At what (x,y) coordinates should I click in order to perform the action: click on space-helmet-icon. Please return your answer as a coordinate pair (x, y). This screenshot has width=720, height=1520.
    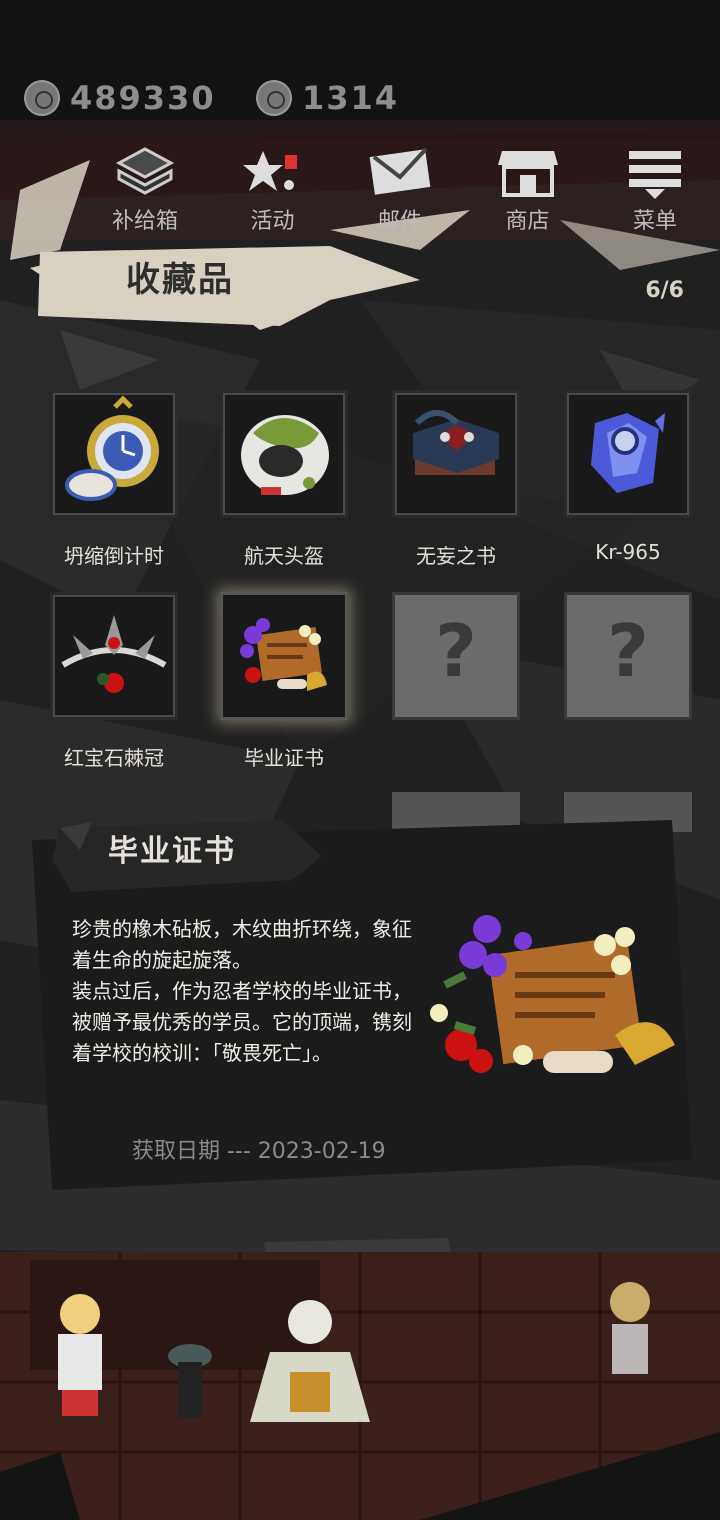
    Looking at the image, I should click on (285, 455).